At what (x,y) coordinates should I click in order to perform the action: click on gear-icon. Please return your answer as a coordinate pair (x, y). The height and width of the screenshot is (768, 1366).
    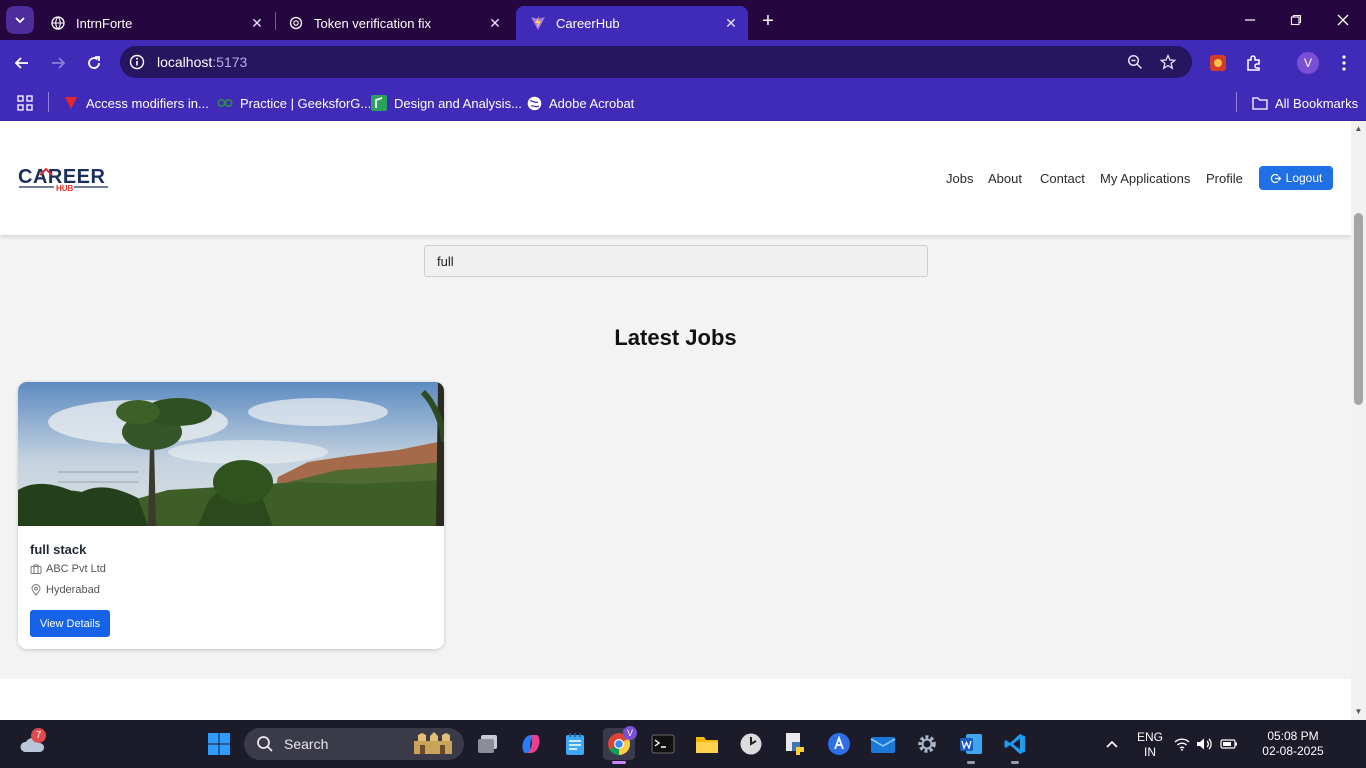
    Looking at the image, I should click on (927, 744).